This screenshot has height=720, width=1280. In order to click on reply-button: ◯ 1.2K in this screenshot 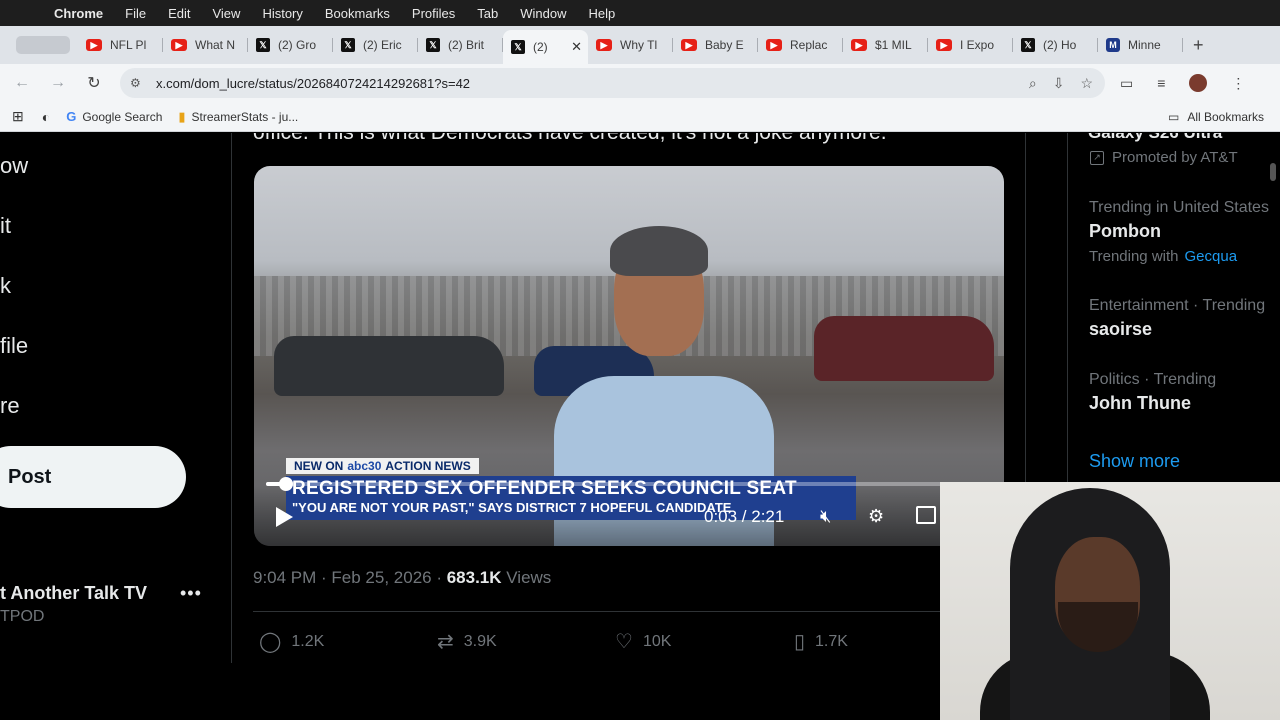, I will do `click(291, 641)`.